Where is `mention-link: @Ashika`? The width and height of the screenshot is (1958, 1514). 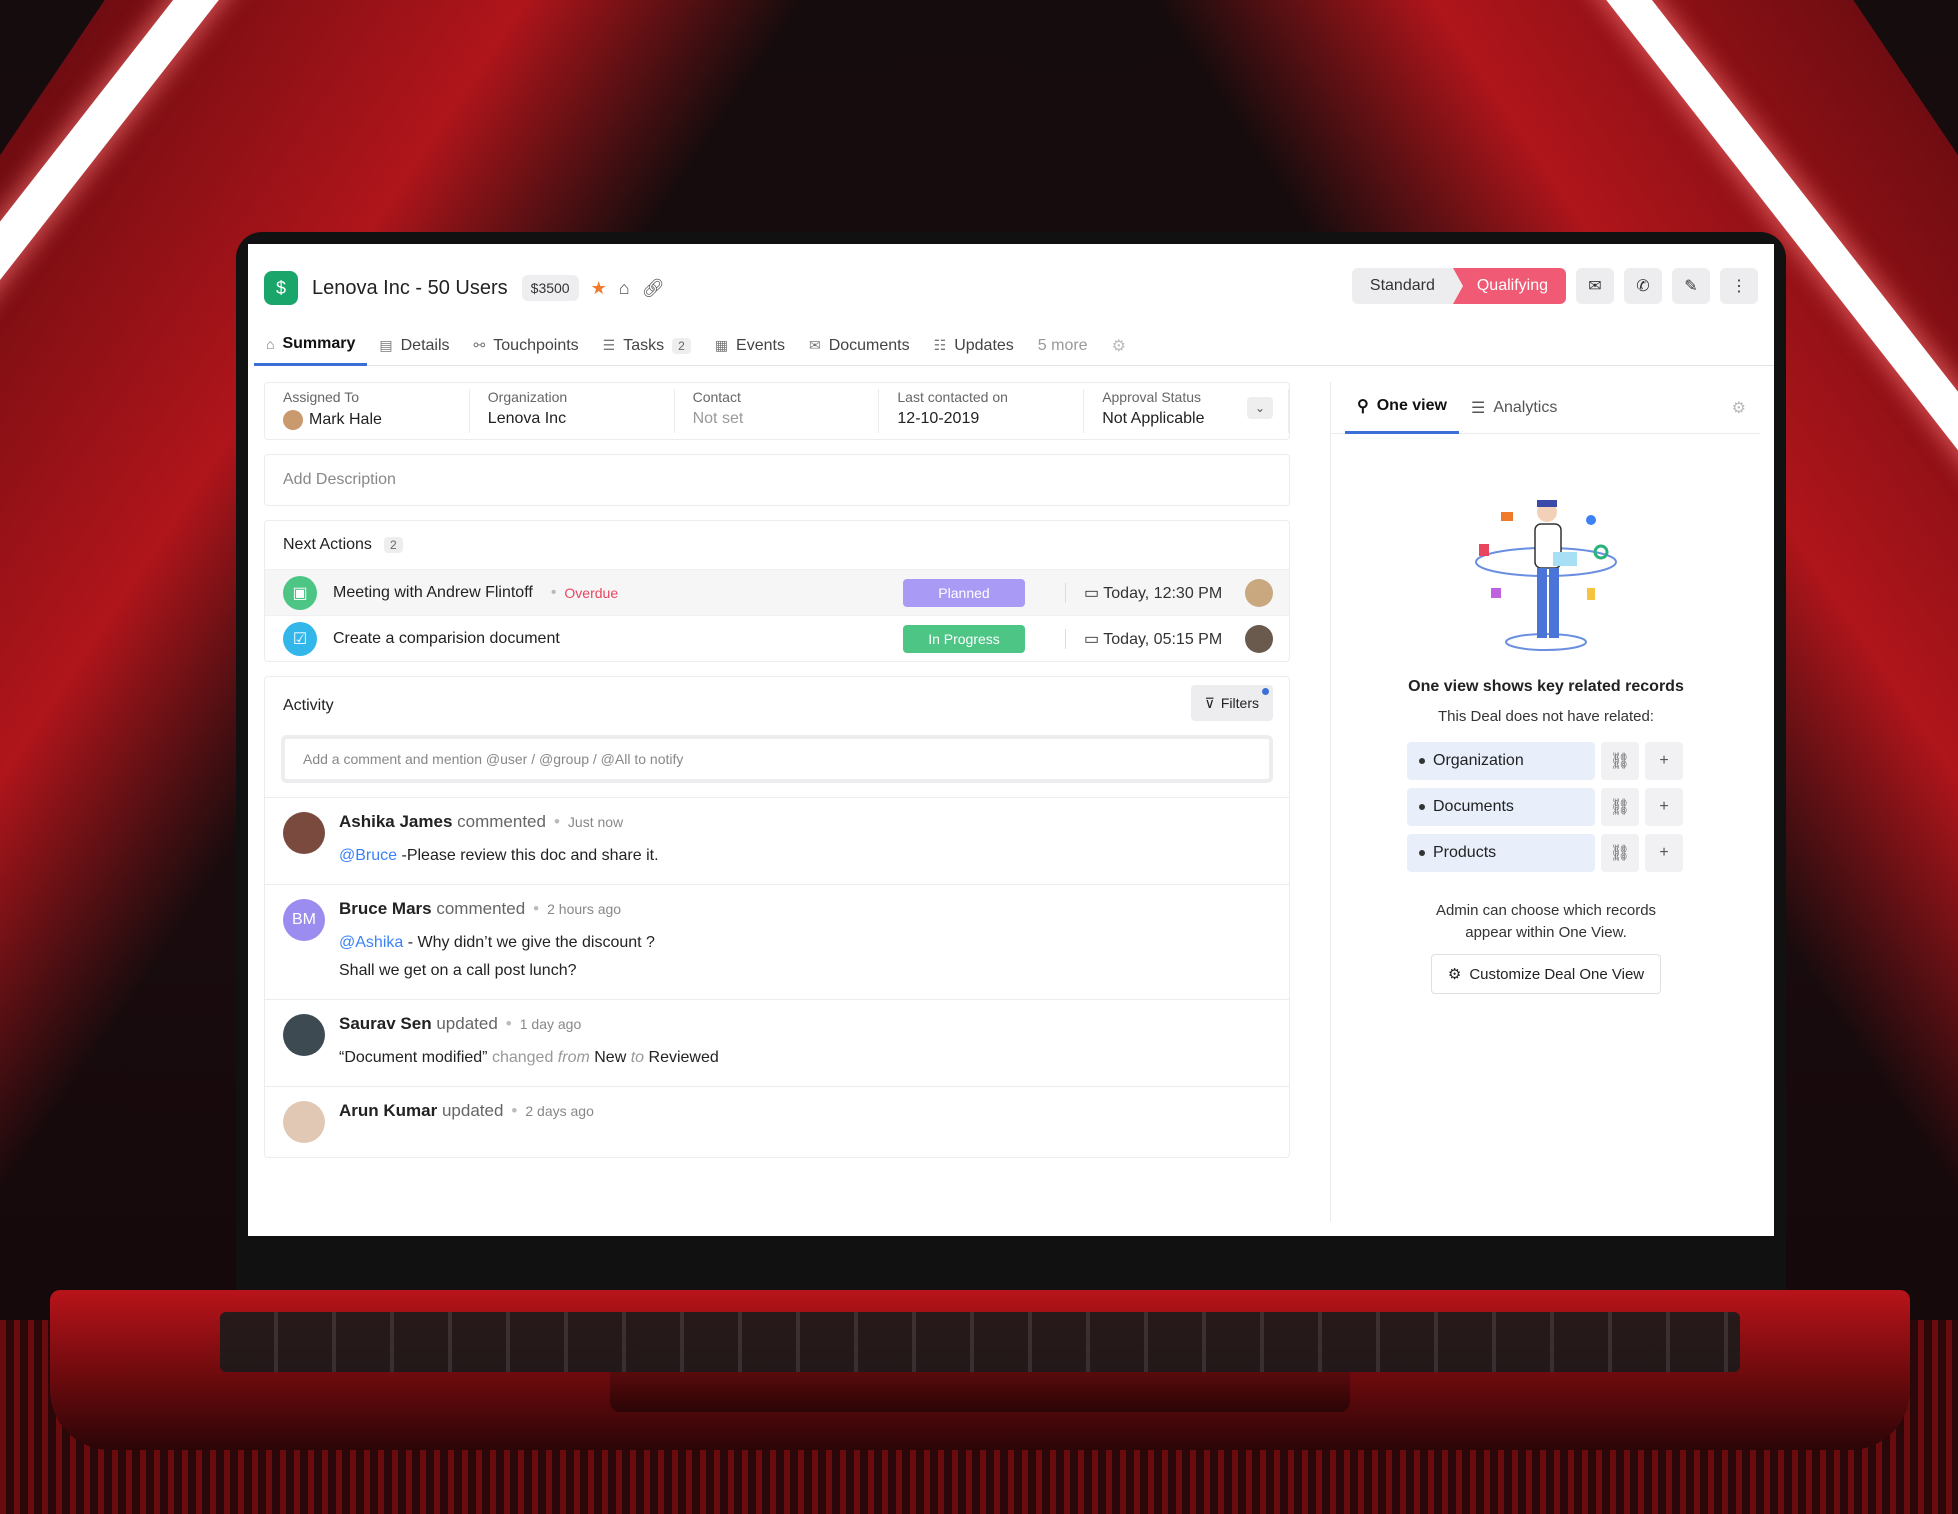
mention-link: @Ashika is located at coordinates (371, 942).